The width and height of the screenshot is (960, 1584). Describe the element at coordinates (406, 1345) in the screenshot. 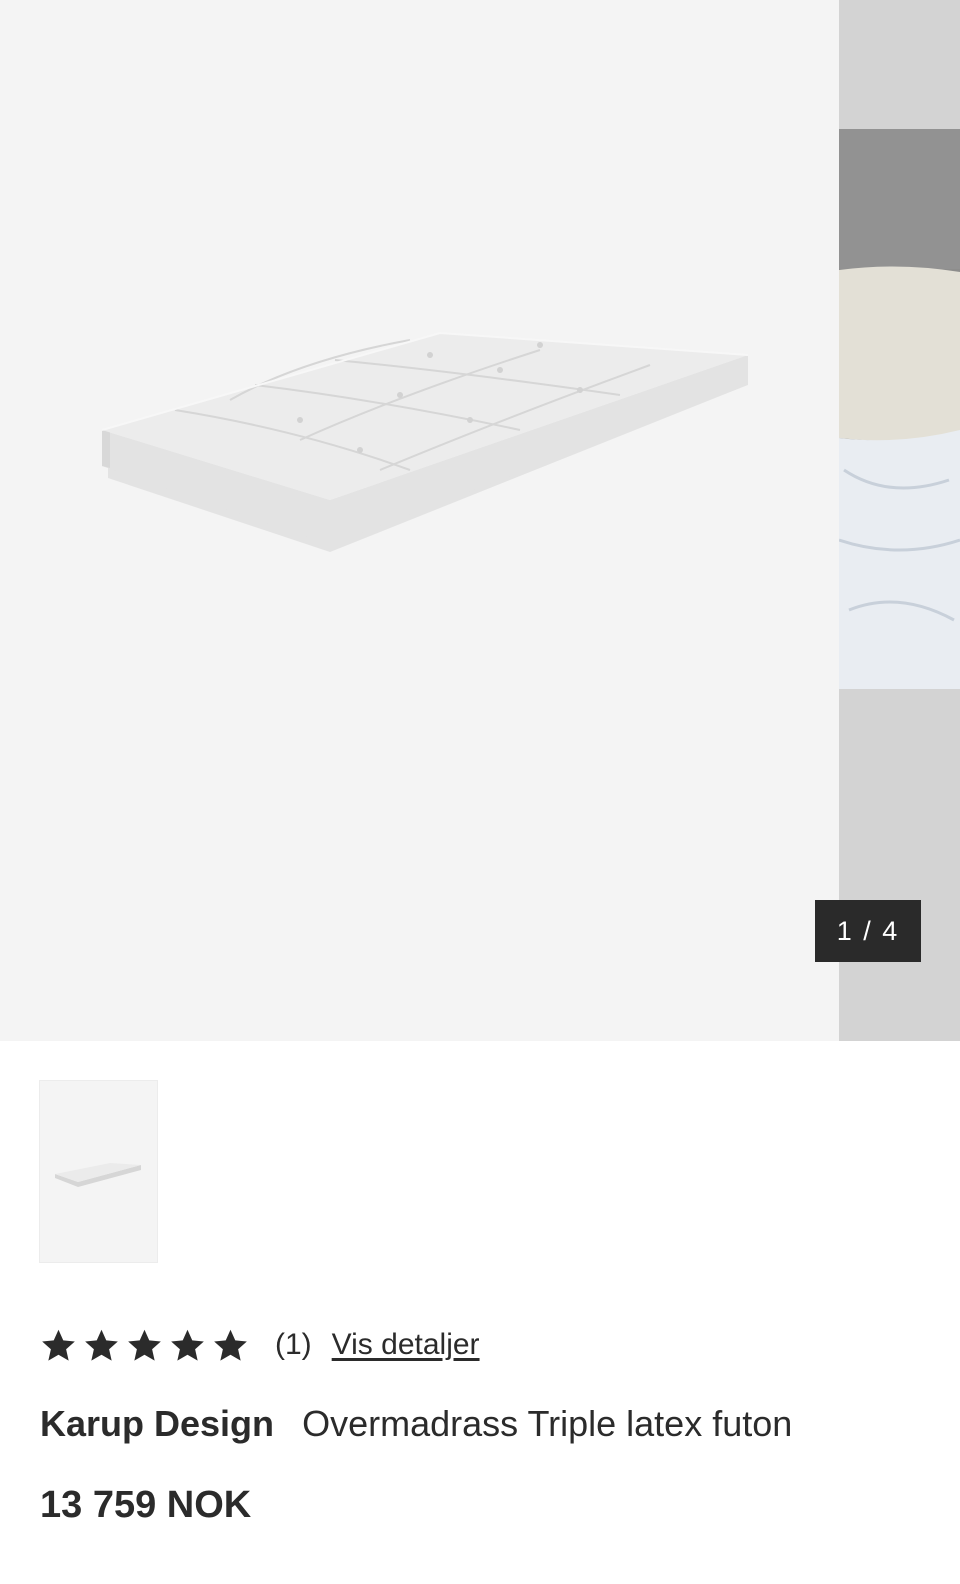

I see `view-details-link: Vis detaljer` at that location.